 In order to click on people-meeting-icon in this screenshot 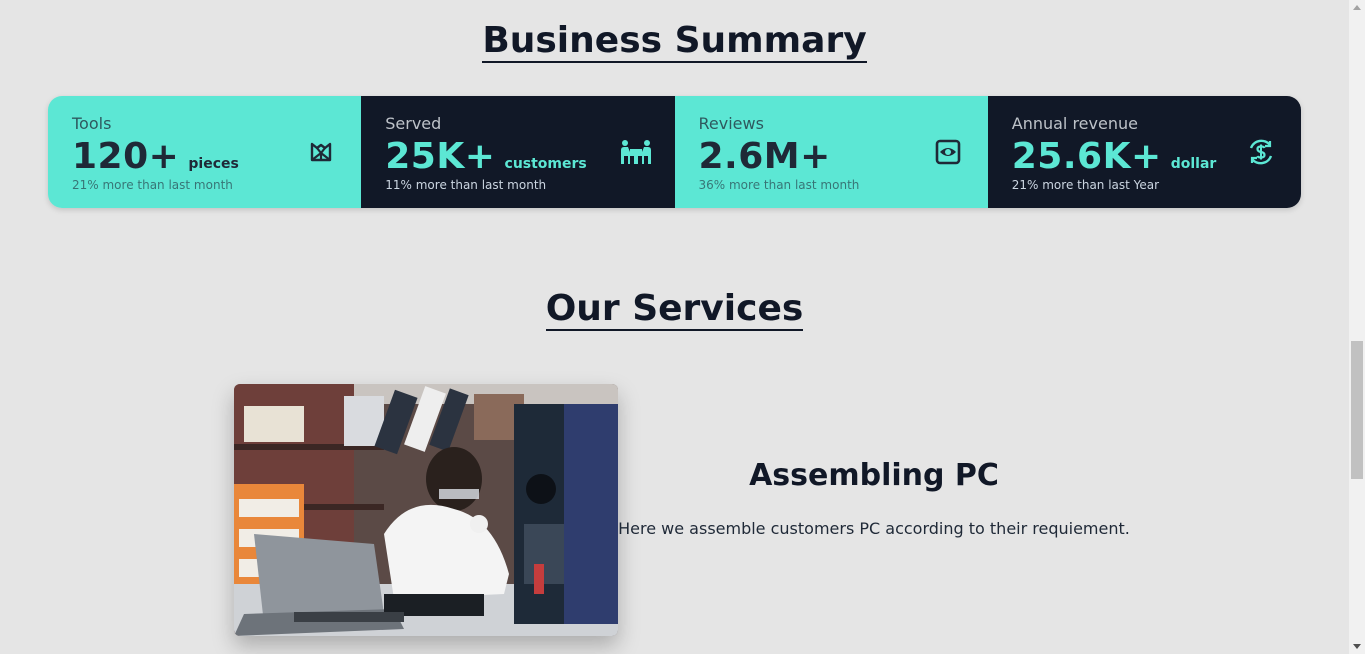, I will do `click(635, 152)`.